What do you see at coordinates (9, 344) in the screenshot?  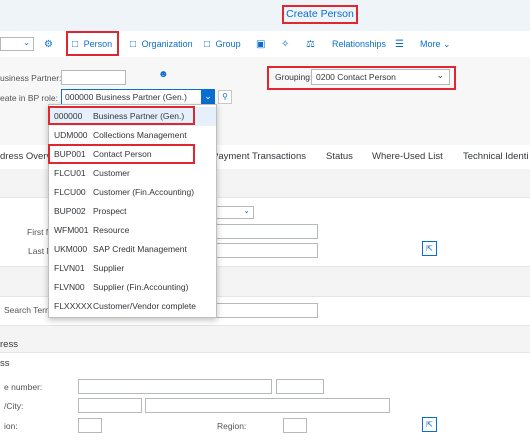 I see `address-section-title: ress` at bounding box center [9, 344].